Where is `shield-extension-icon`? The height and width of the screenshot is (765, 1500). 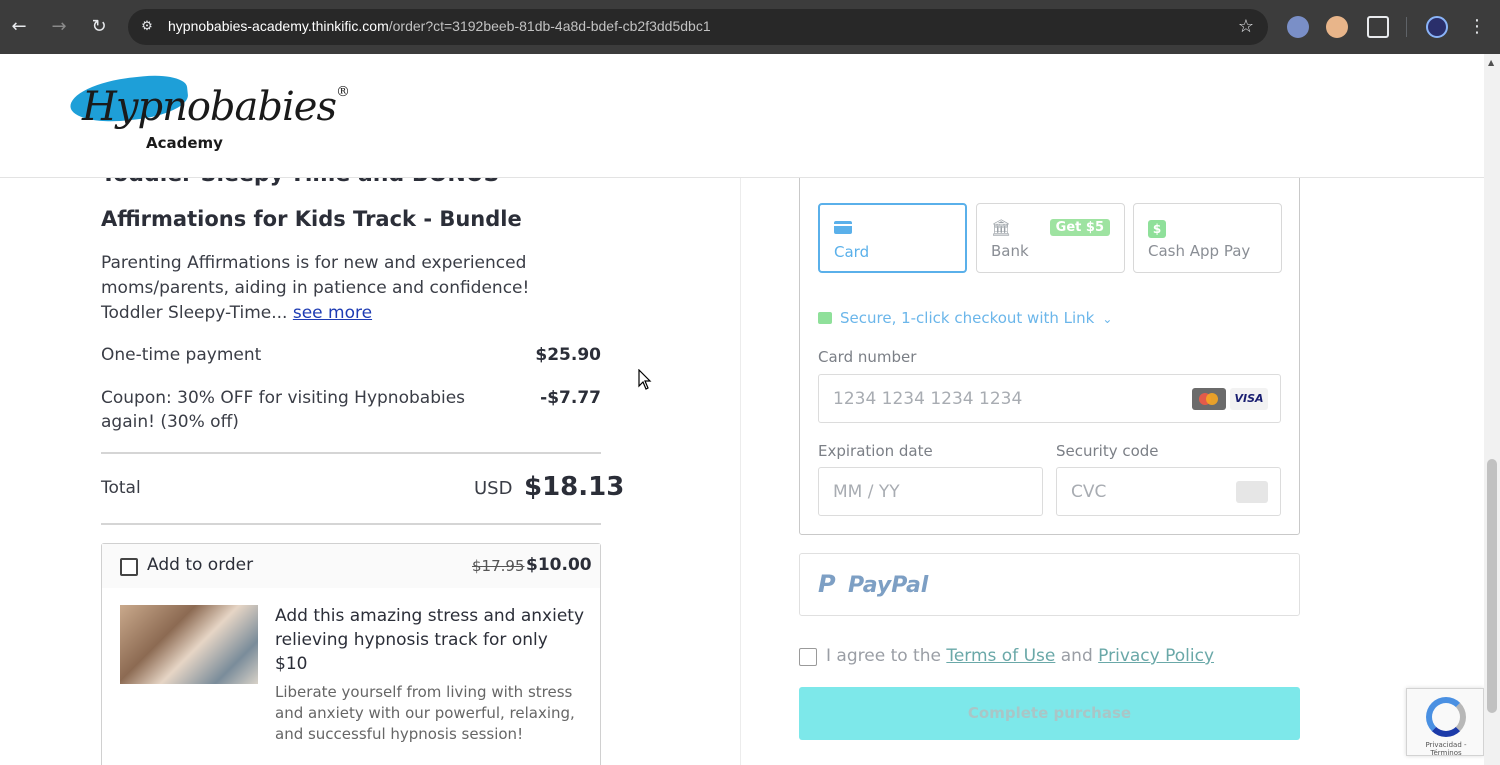 shield-extension-icon is located at coordinates (1298, 27).